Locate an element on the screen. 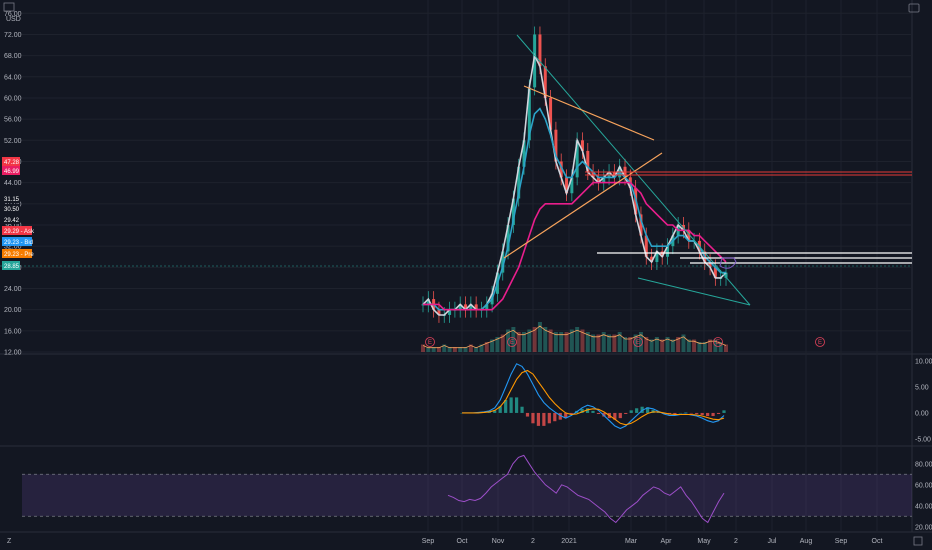 Image resolution: width=932 pixels, height=550 pixels. price-badge-text: 47.28 is located at coordinates (12, 163).